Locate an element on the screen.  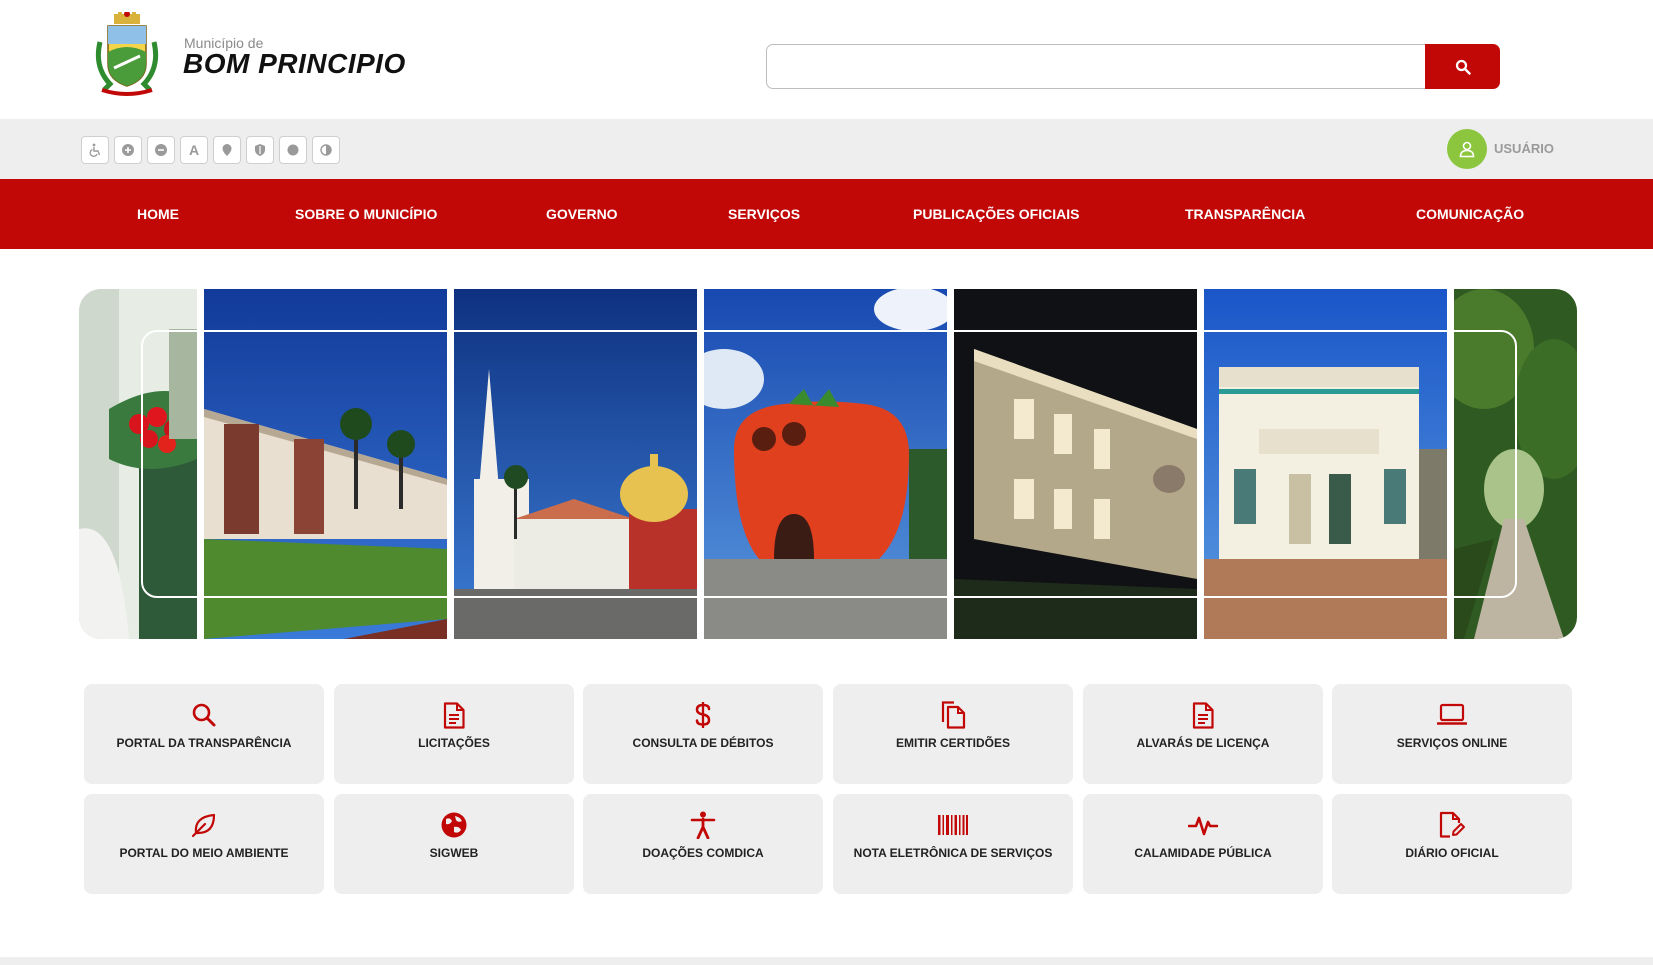
tile-emitir-certidoes: EMITIR CERTIDÕES is located at coordinates (953, 734).